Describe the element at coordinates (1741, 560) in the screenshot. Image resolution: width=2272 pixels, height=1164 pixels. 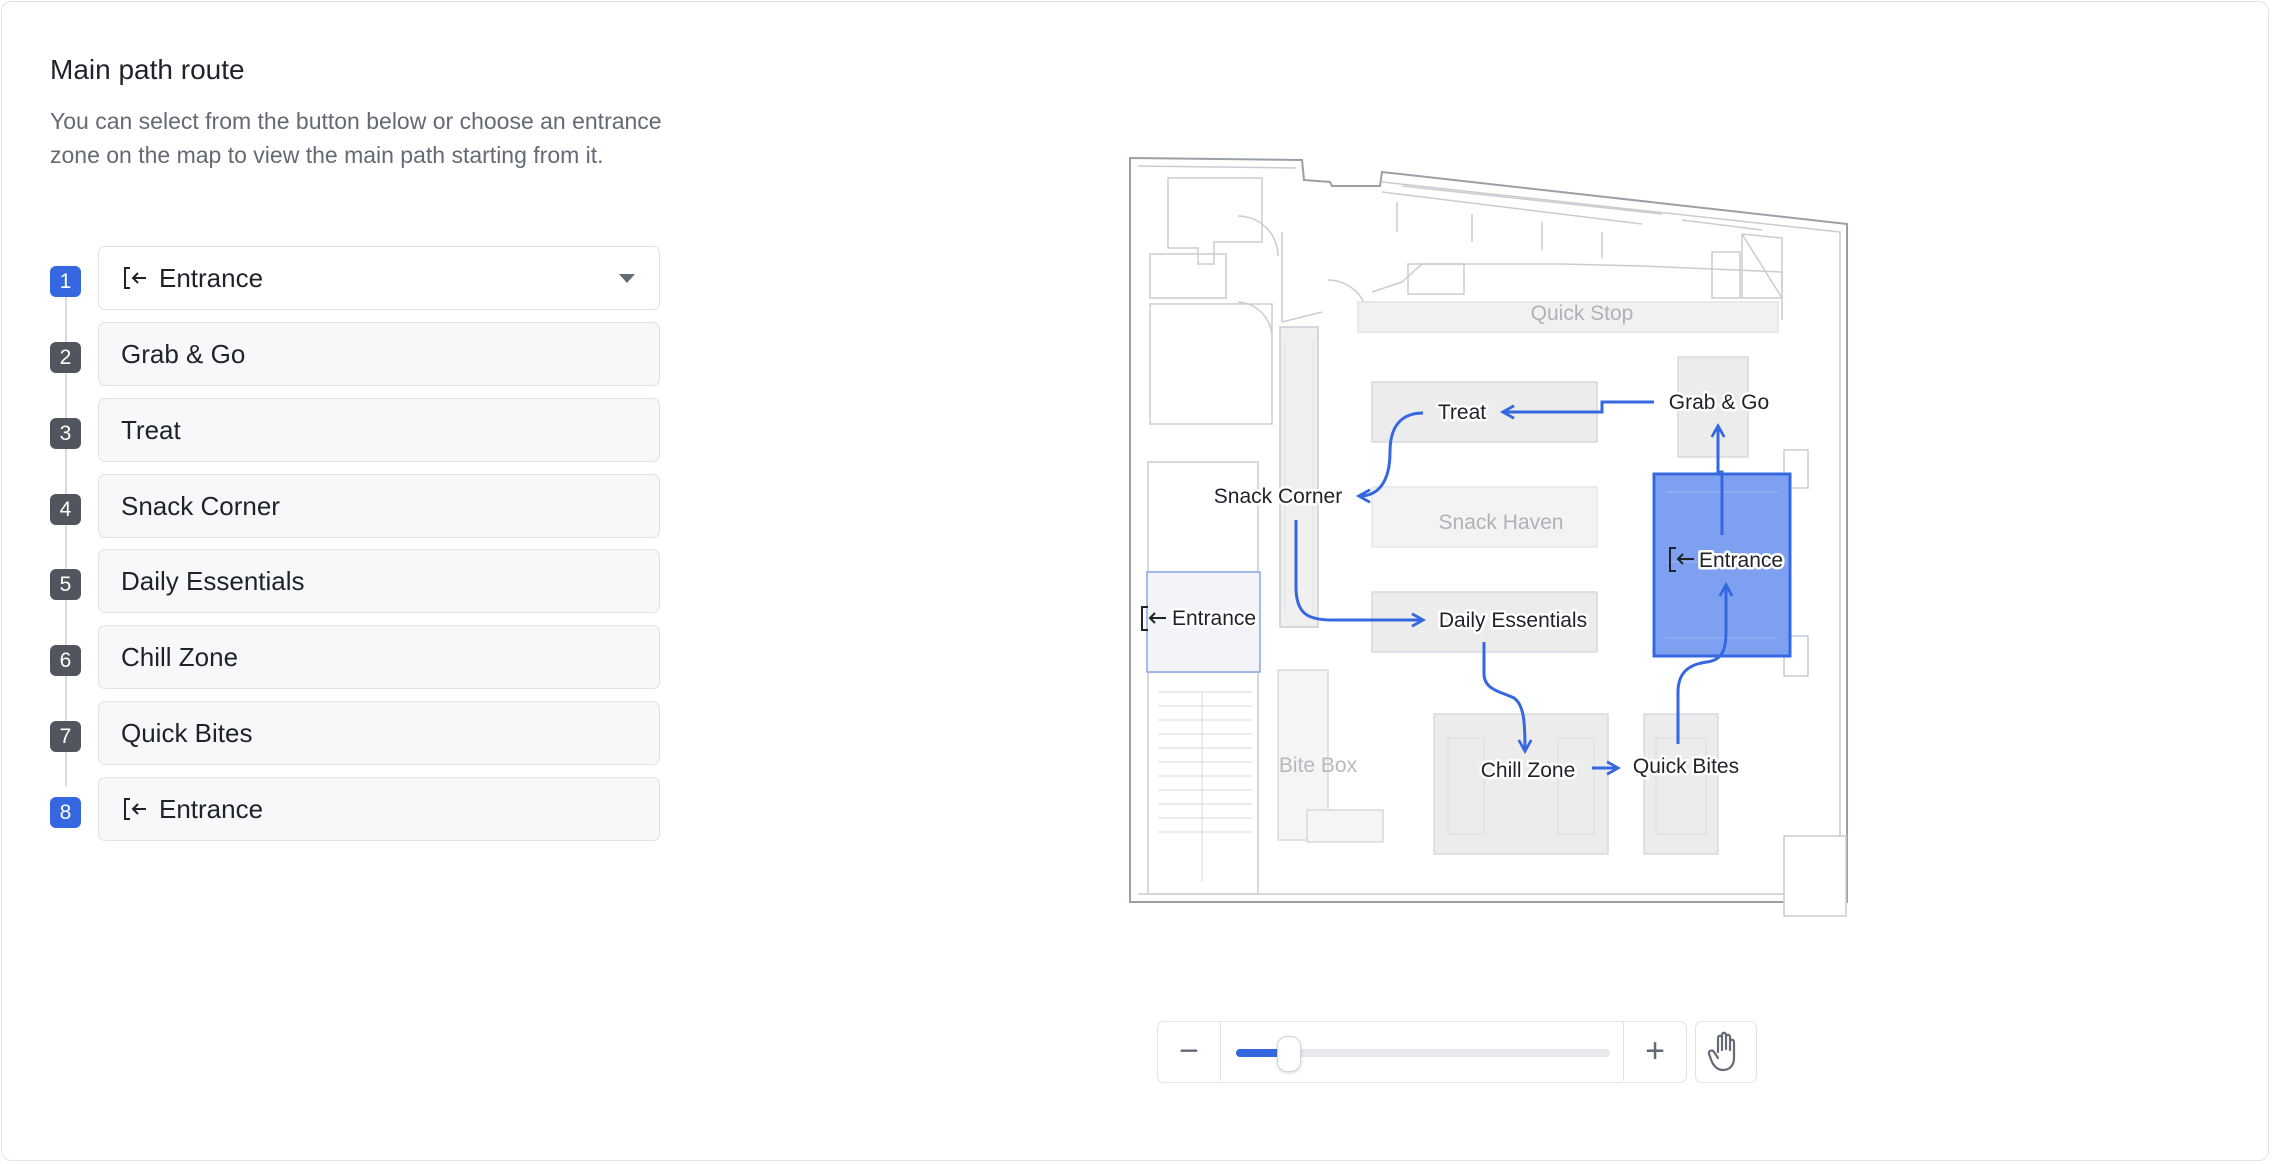
I see `zone-label-entrance-right: Entrance` at that location.